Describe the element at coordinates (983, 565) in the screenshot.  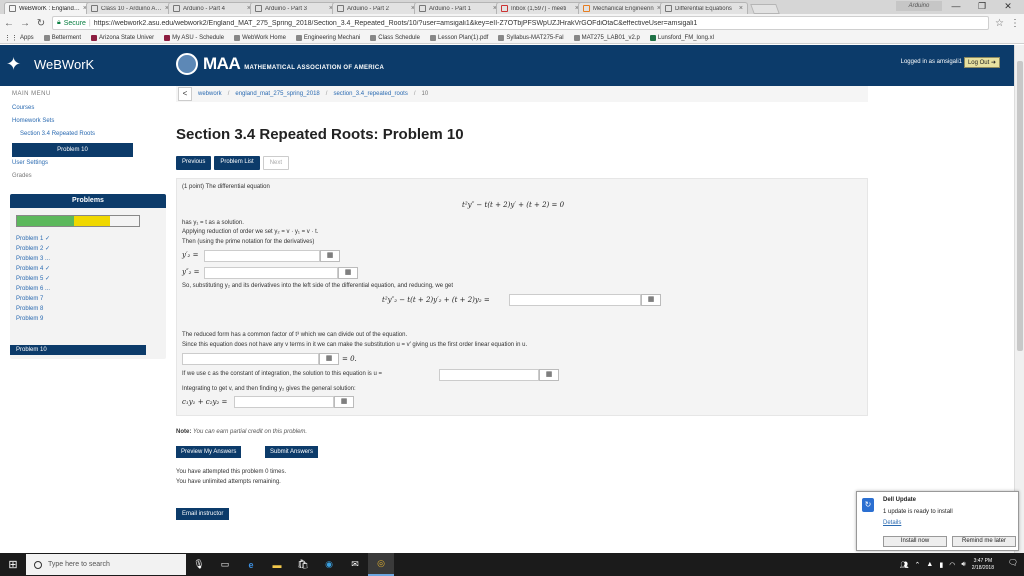
I see `clock: 3:47 PM 2/18/2018` at that location.